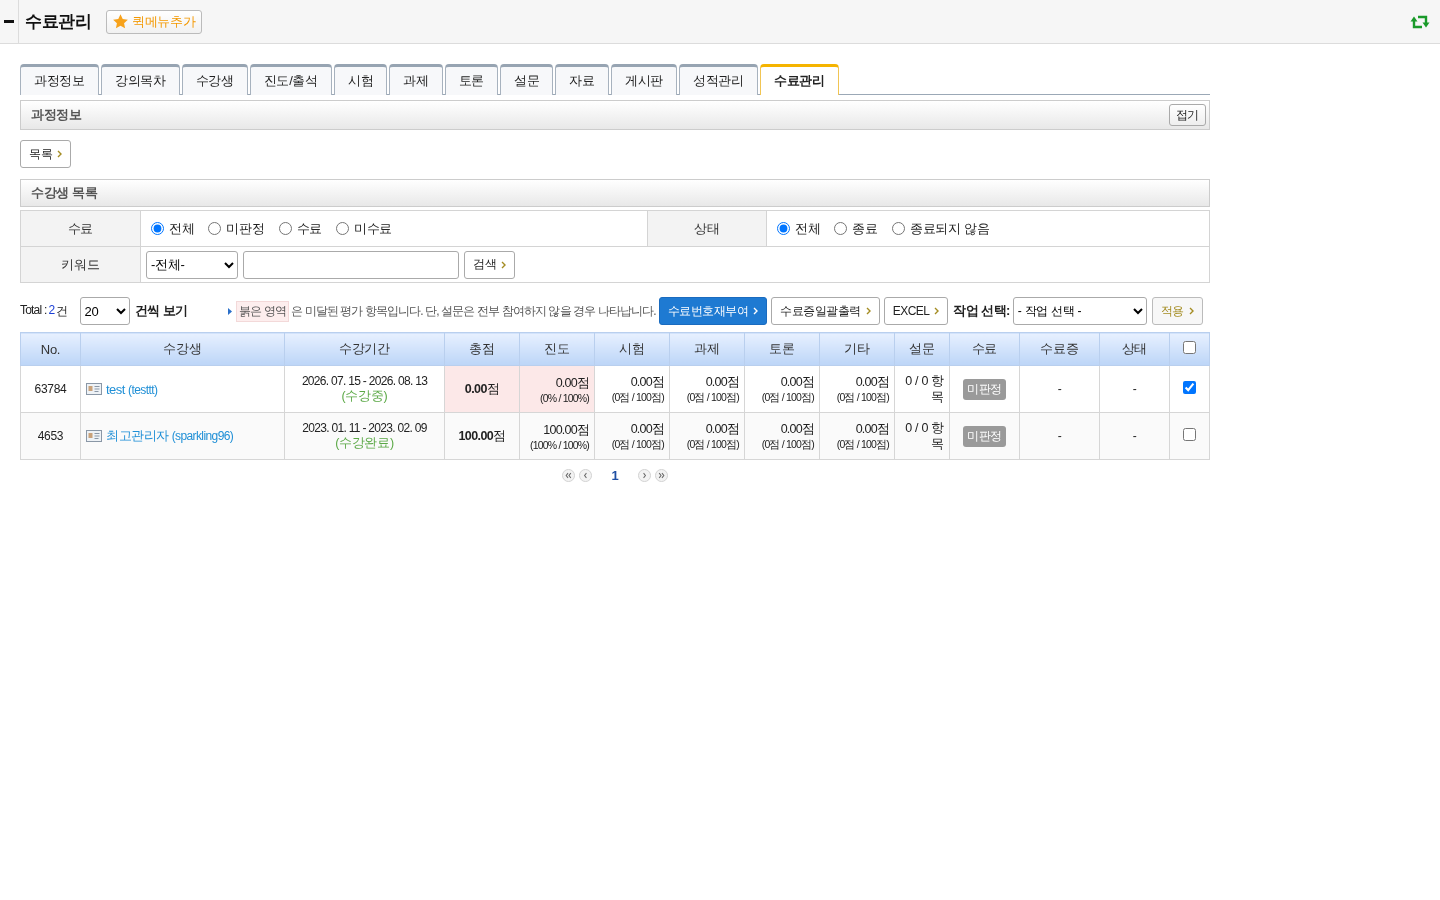 This screenshot has height=900, width=1440. Describe the element at coordinates (582, 79) in the screenshot. I see `tab: 자료` at that location.